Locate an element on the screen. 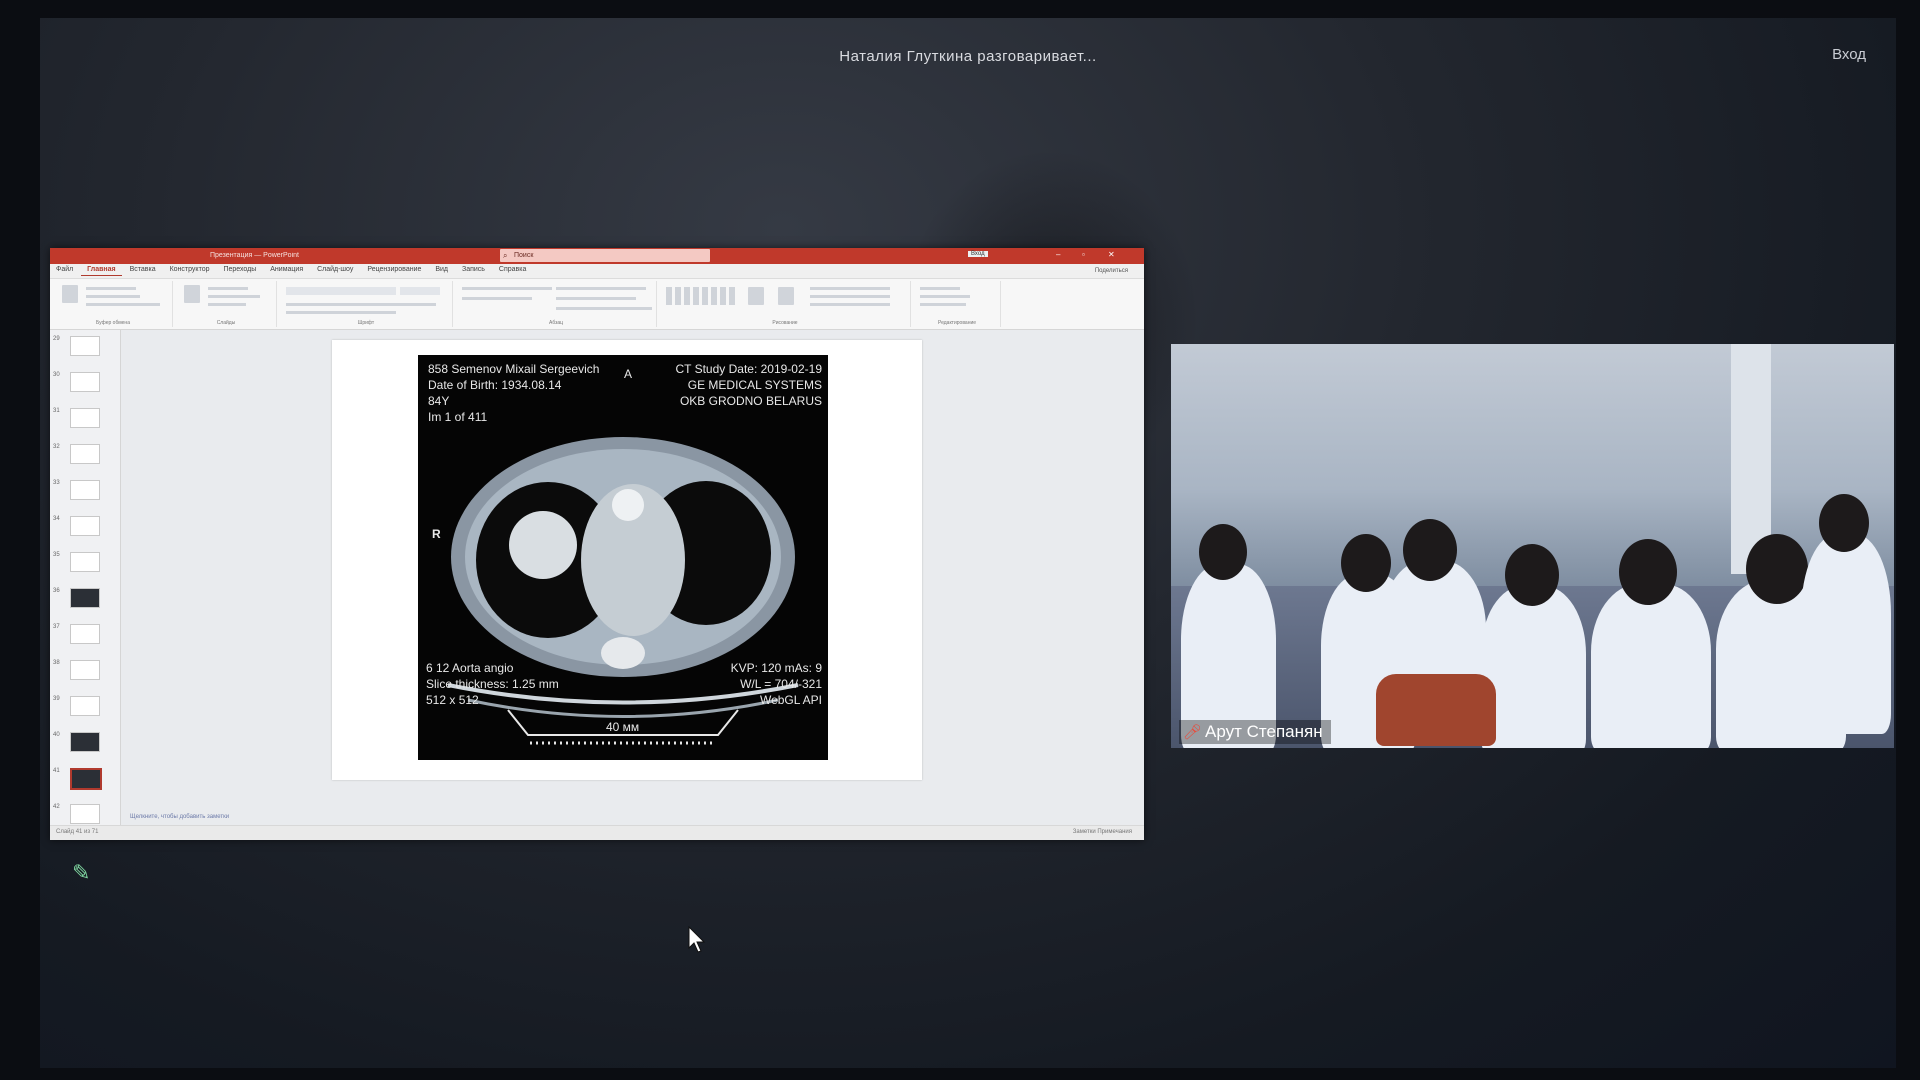 Image resolution: width=1920 pixels, height=1080 pixels. status-view-buttons: Заметки Примечания is located at coordinates (1102, 832).